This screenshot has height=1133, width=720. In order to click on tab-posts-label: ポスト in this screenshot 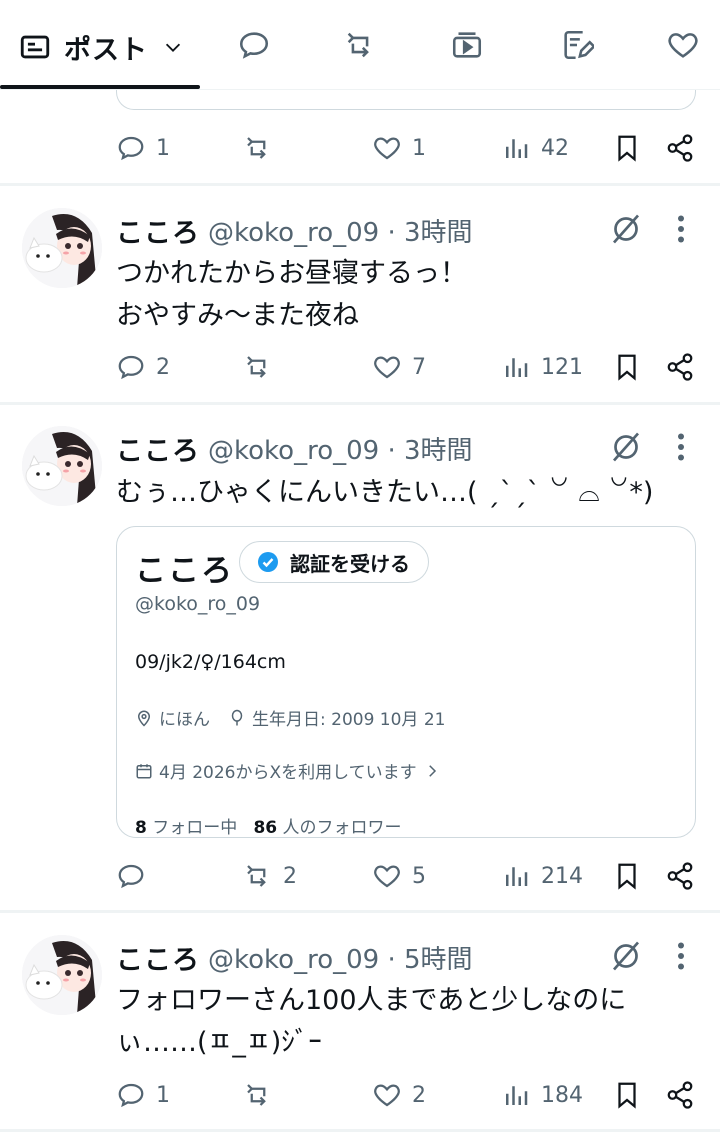, I will do `click(106, 50)`.